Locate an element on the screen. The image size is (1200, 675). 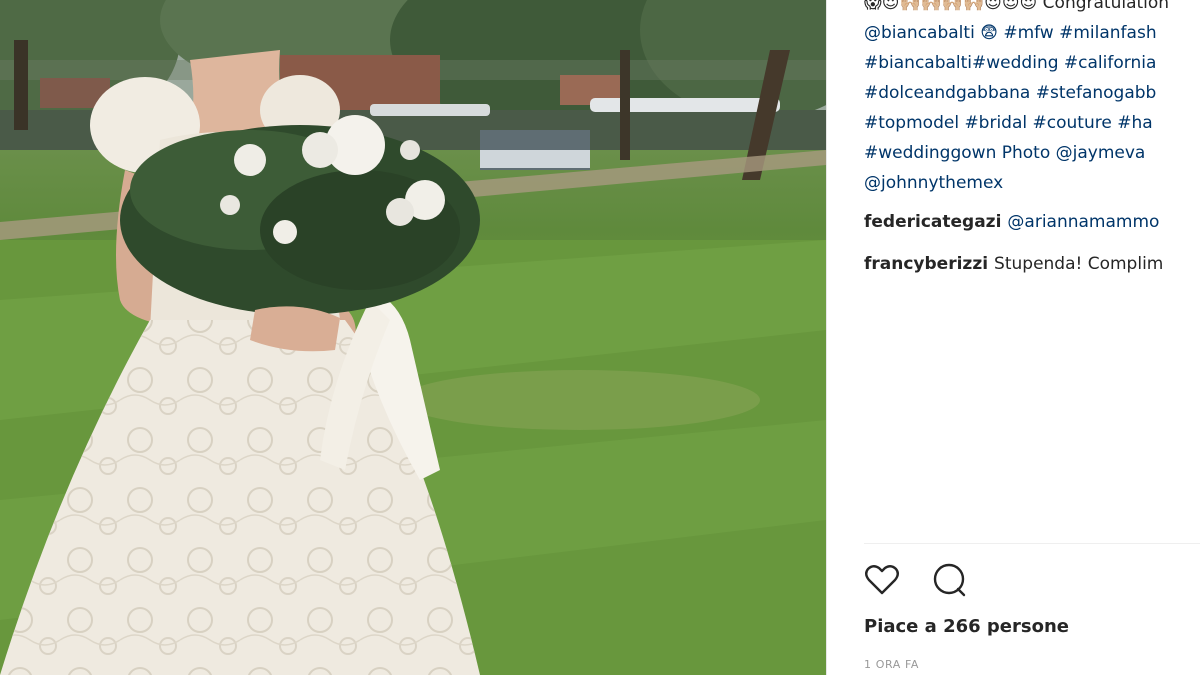
comment-item: francyberizzi Stupenda! Complim is located at coordinates (1013, 264).